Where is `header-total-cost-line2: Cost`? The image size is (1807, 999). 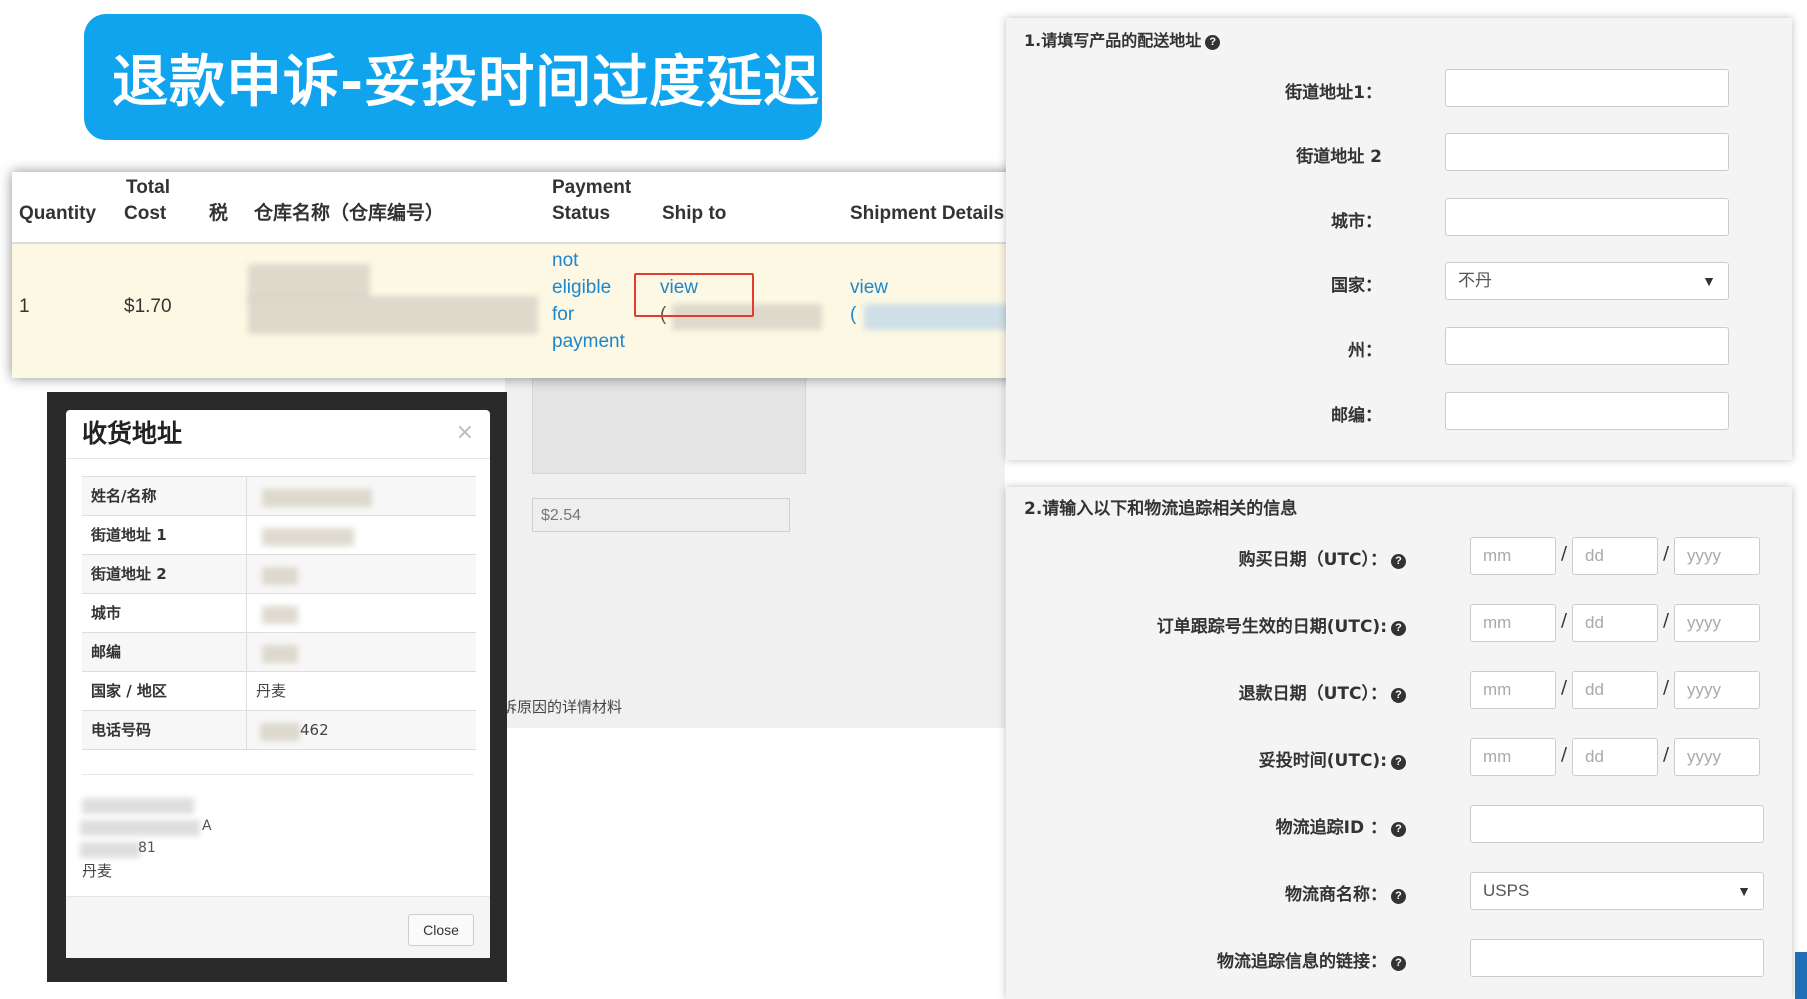
header-total-cost-line2: Cost is located at coordinates (145, 213).